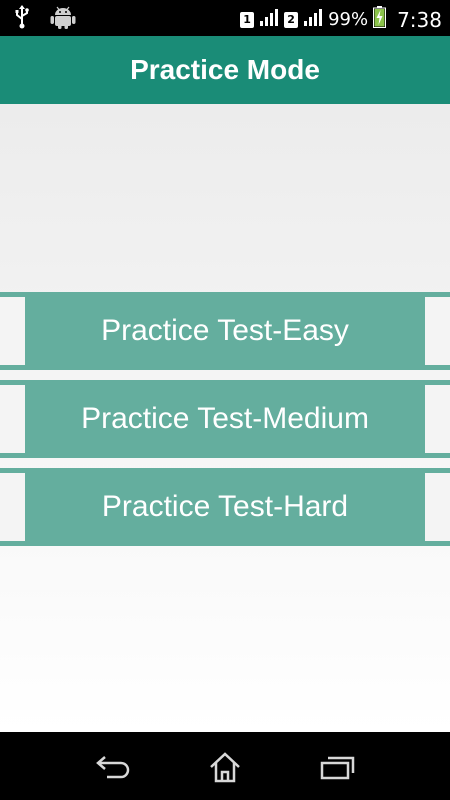 Image resolution: width=450 pixels, height=800 pixels. Describe the element at coordinates (22, 19) in the screenshot. I see `usb-icon` at that location.